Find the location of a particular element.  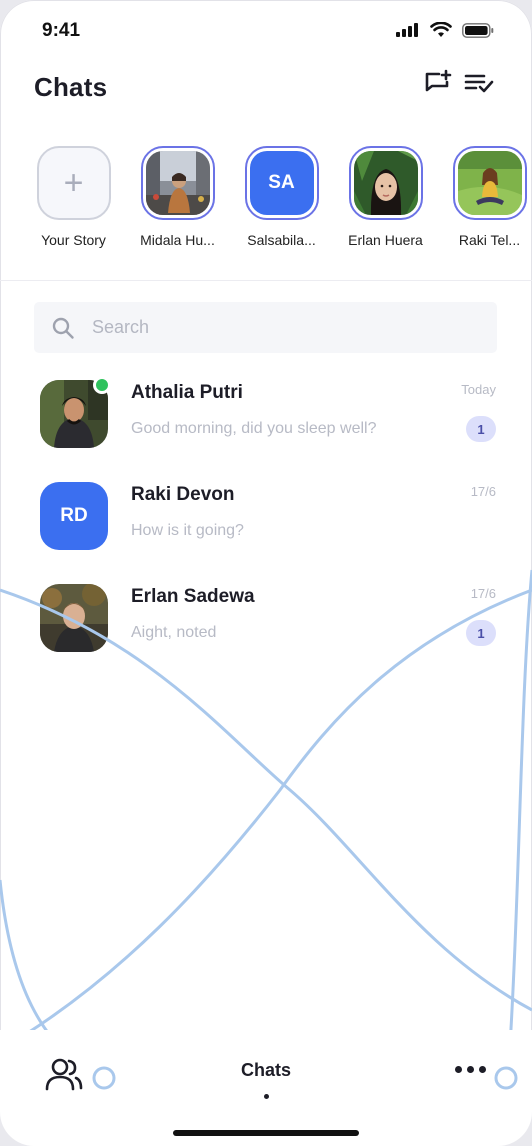

wifi-icon is located at coordinates (441, 32).